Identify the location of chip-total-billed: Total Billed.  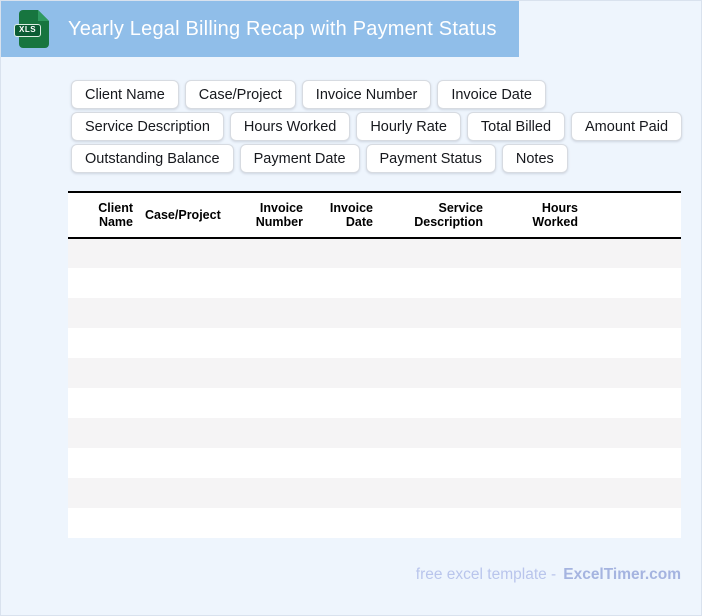
(516, 126).